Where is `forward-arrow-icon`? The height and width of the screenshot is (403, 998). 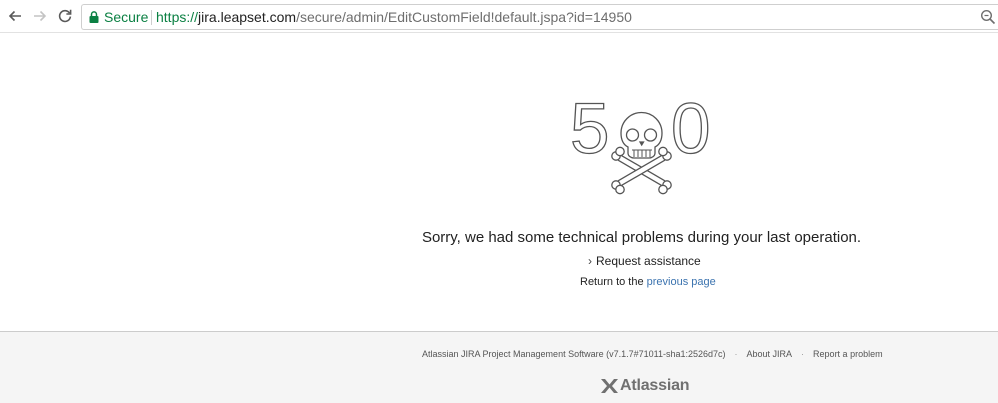
forward-arrow-icon is located at coordinates (40, 16).